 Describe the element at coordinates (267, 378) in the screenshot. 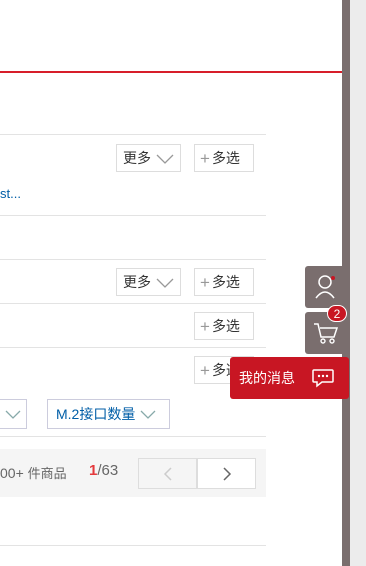

I see `my-messages-label: 我的消息` at that location.